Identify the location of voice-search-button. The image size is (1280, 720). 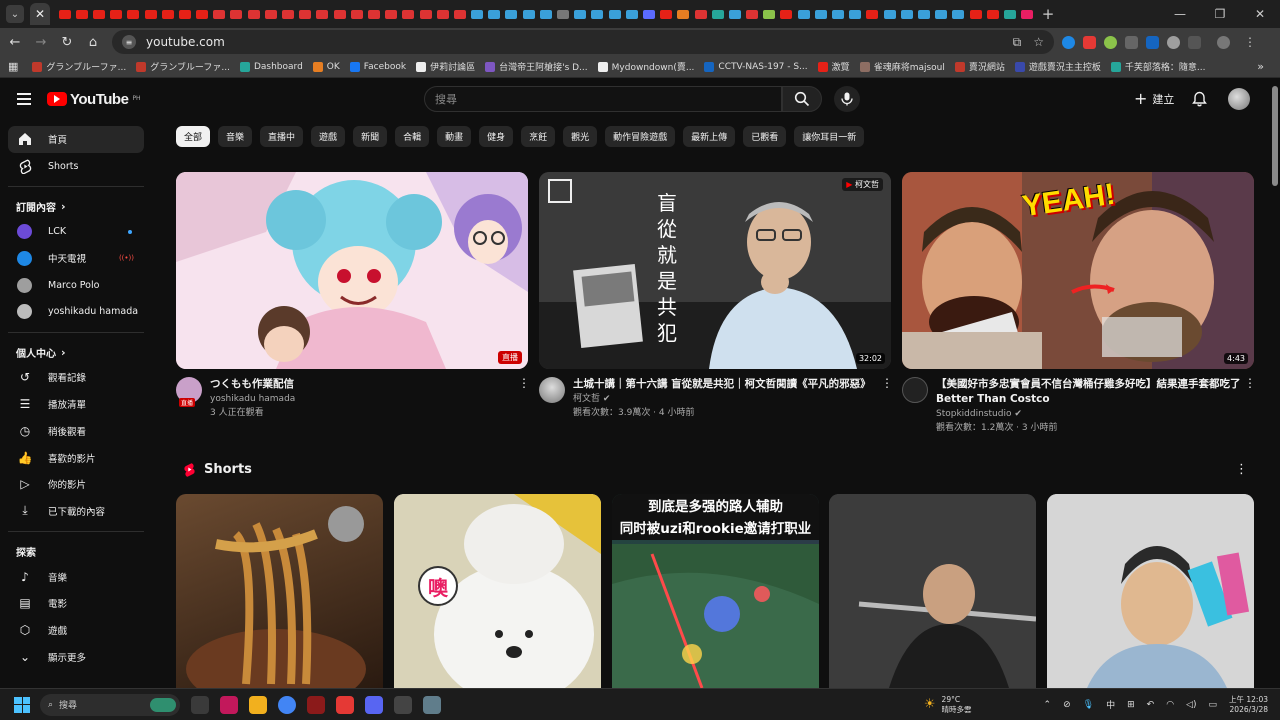
(847, 99).